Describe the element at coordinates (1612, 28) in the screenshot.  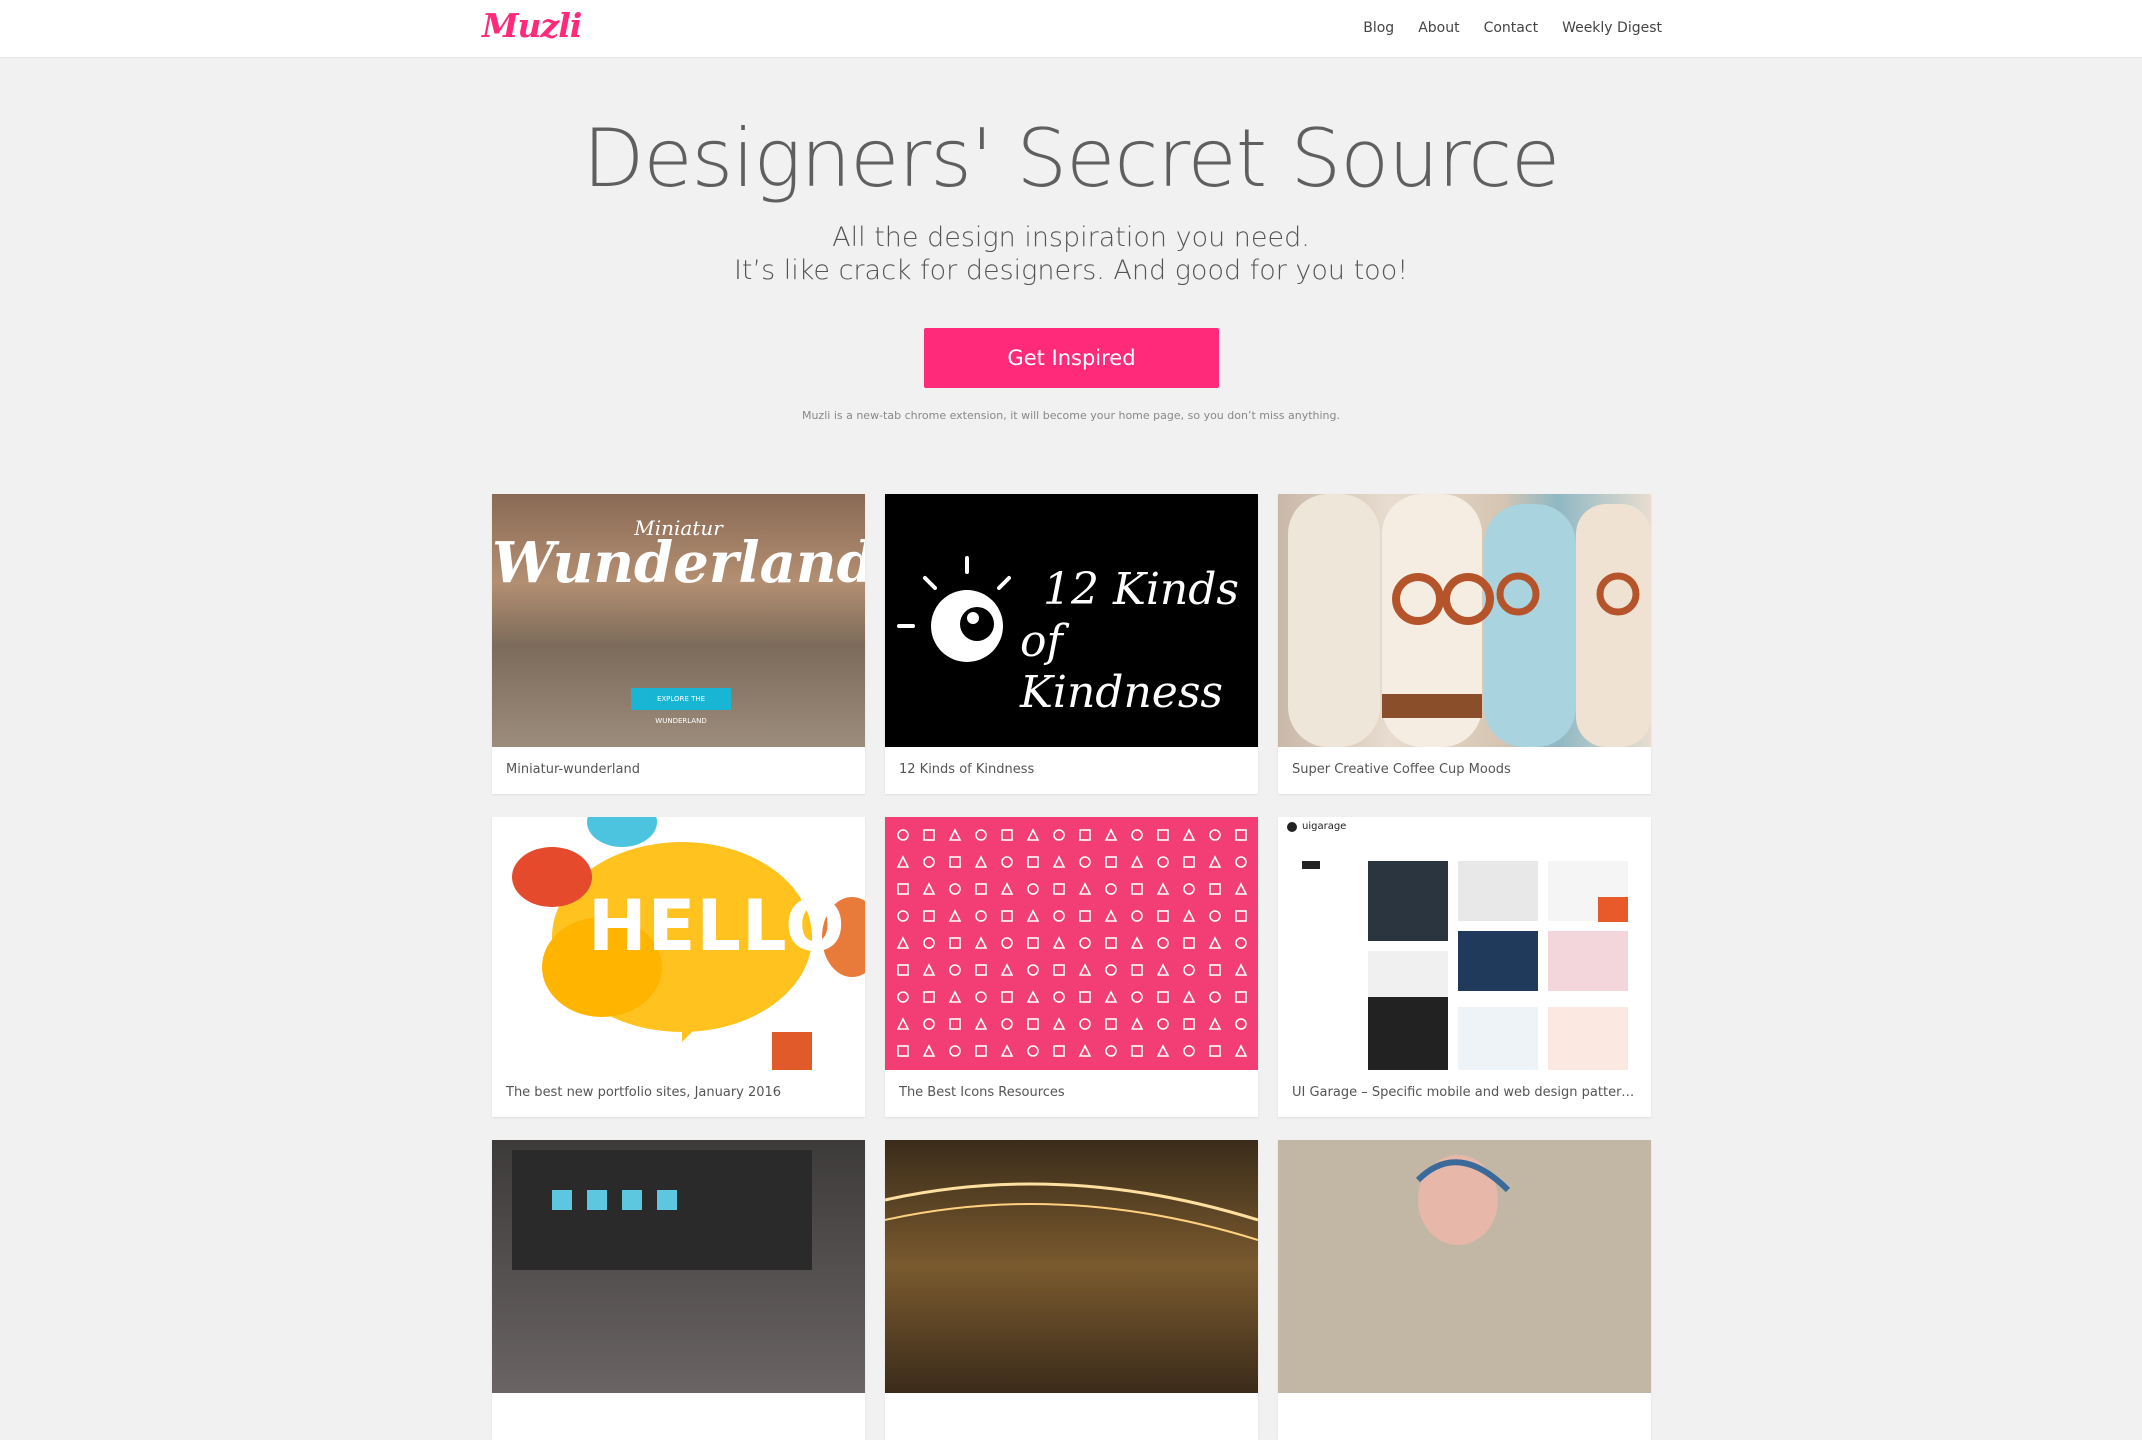
I see `nav-weekly-digest: Weekly Digest` at that location.